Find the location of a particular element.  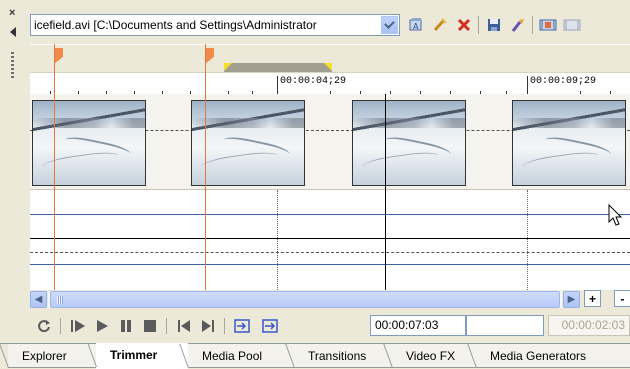

scrollbar-thumb is located at coordinates (305, 299).